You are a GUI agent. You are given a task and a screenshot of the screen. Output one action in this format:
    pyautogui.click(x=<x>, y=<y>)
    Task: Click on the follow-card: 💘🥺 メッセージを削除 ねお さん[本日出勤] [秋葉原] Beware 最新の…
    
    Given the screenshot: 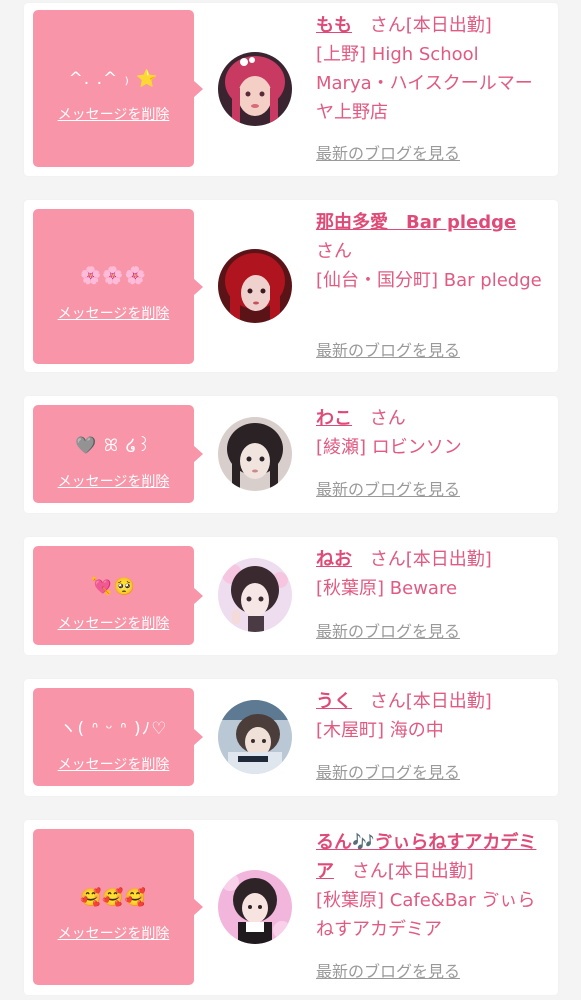 What is the action you would take?
    pyautogui.click(x=291, y=596)
    